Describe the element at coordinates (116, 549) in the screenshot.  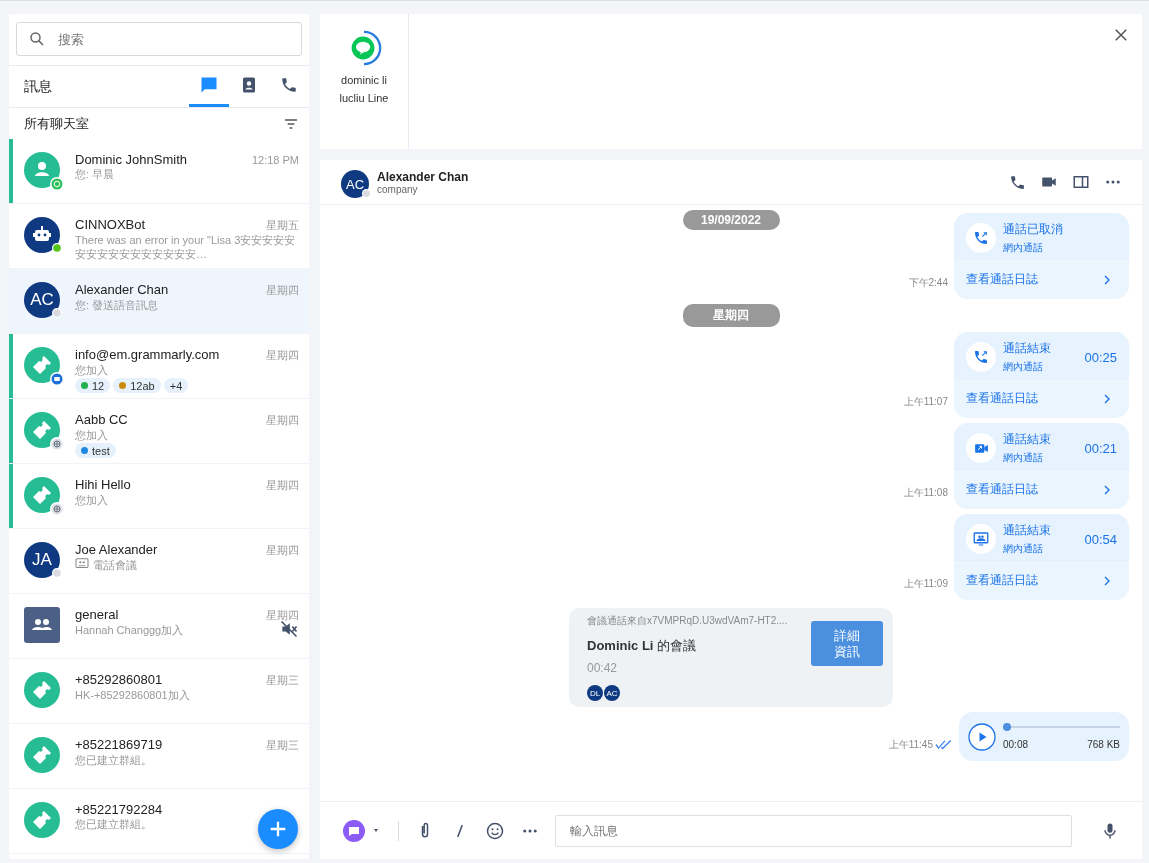
I see `chat-name: Joe Alexander` at that location.